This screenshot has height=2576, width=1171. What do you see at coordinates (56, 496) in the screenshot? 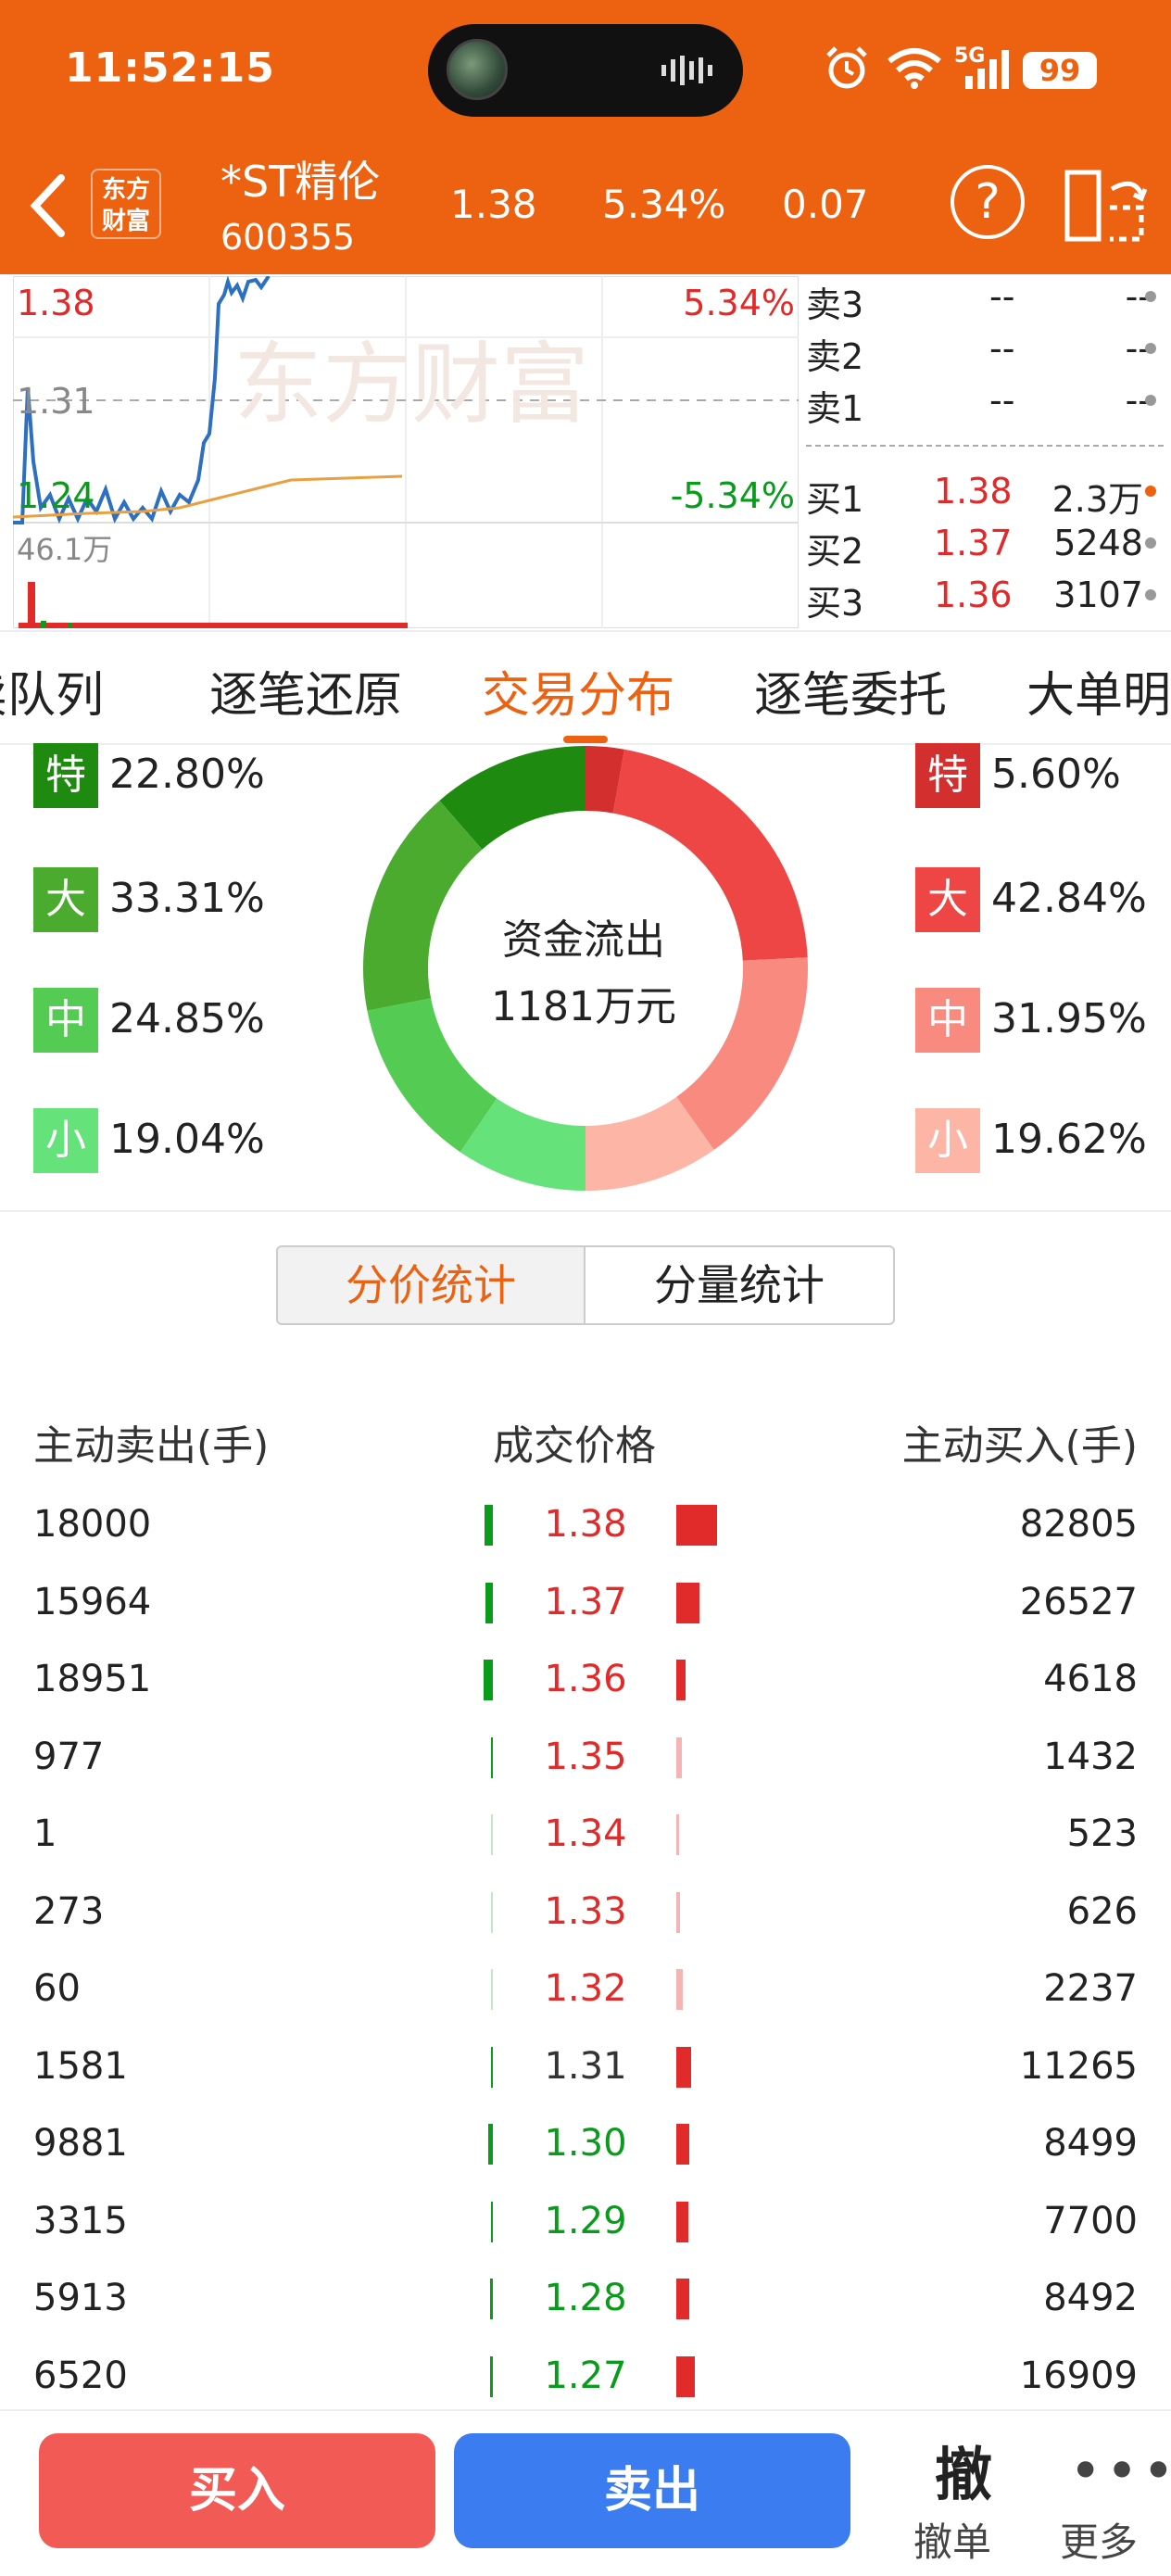
I see `chart-low-price: 1.24` at bounding box center [56, 496].